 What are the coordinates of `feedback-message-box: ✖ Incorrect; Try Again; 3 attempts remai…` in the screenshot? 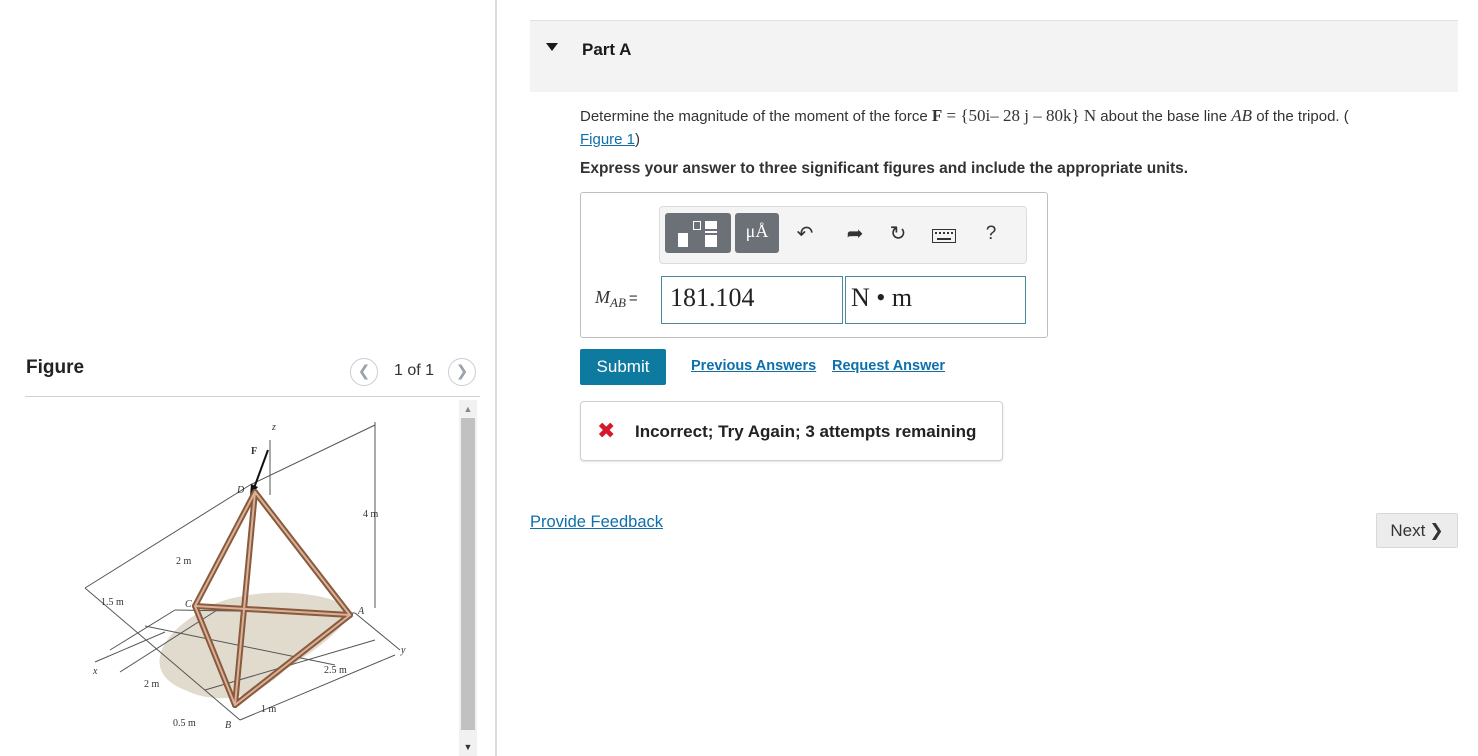 It's located at (791, 431).